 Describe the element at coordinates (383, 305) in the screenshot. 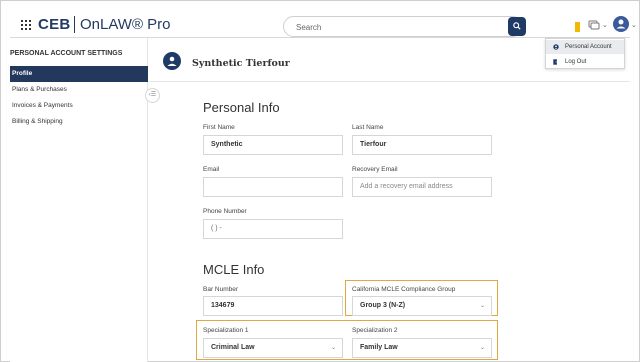

I see `compliance-group-value: Group 3 (N-Z)` at that location.